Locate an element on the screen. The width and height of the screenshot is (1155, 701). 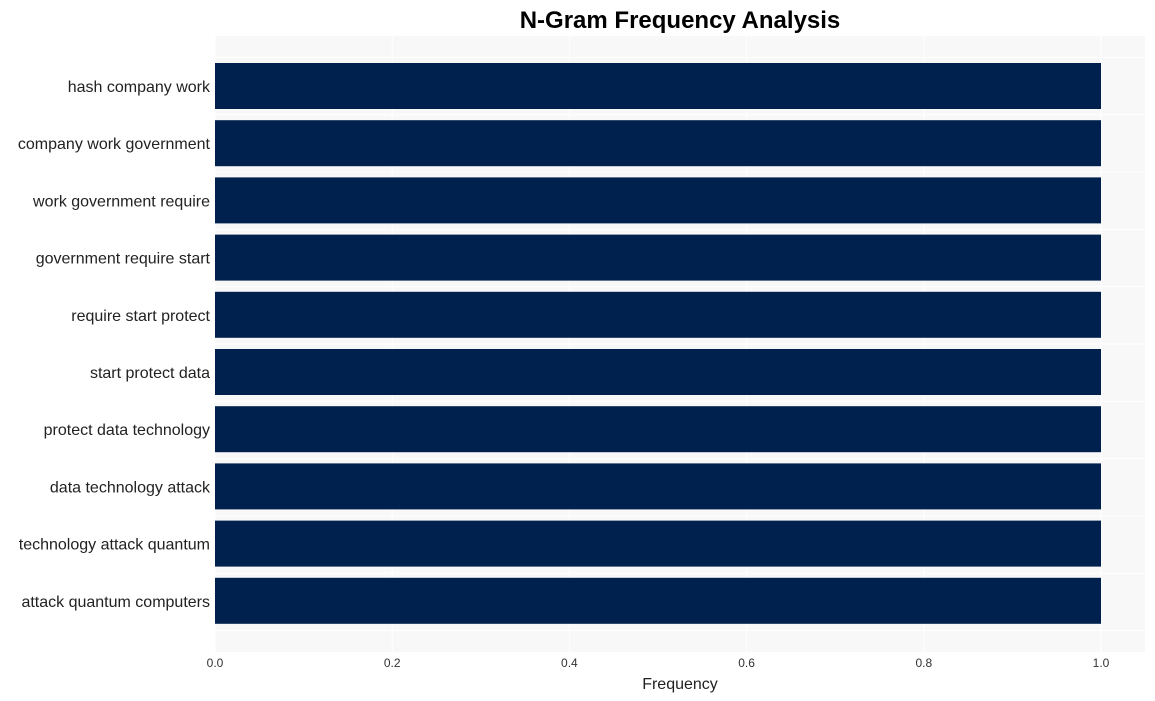
x-tick-label: 0.2 is located at coordinates (392, 663).